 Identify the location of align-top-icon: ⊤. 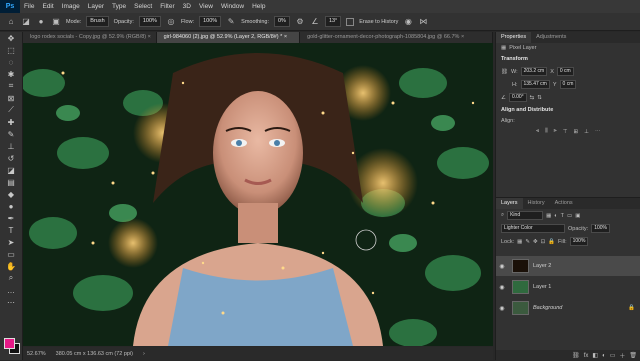
(565, 132).